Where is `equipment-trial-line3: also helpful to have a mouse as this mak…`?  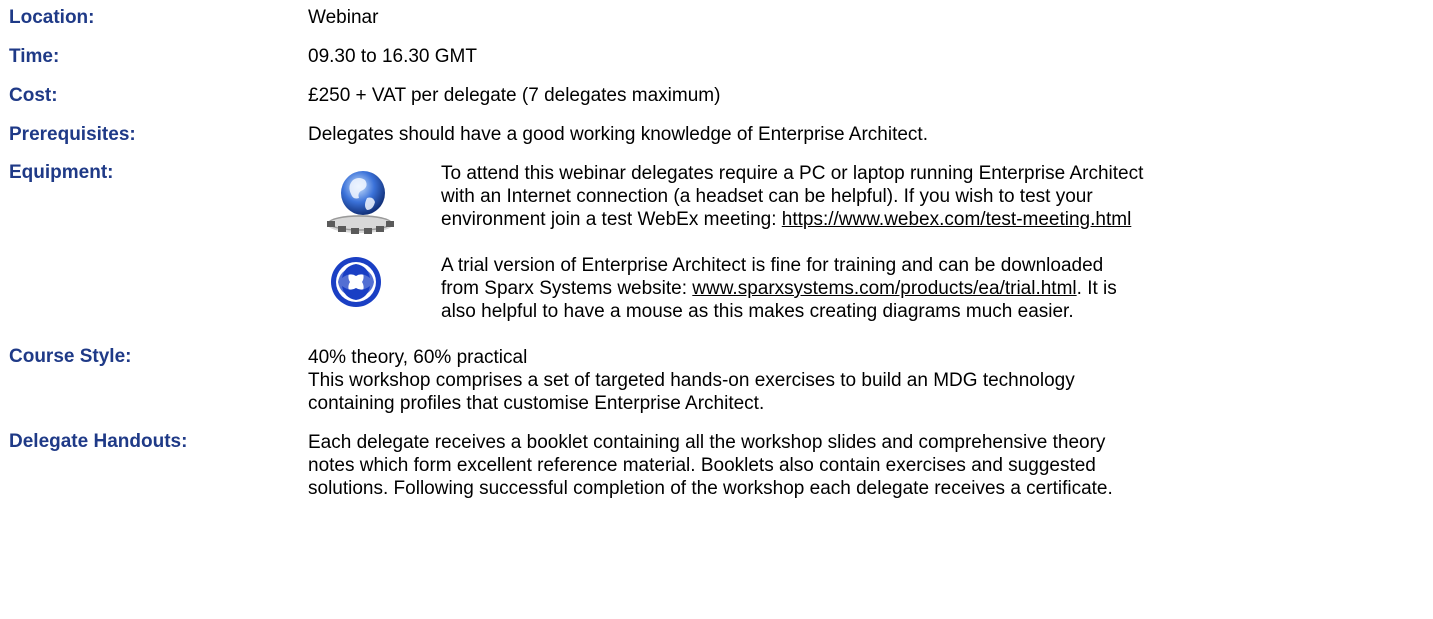
equipment-trial-line3: also helpful to have a mouse as this mak… is located at coordinates (757, 311).